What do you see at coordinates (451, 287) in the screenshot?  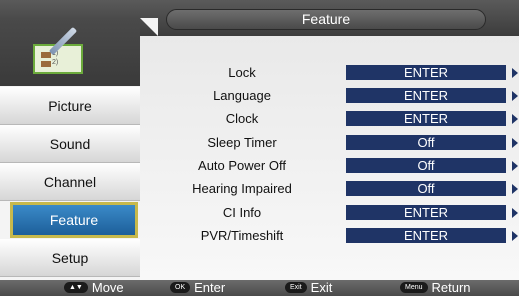 I see `hint-return-label: Return` at bounding box center [451, 287].